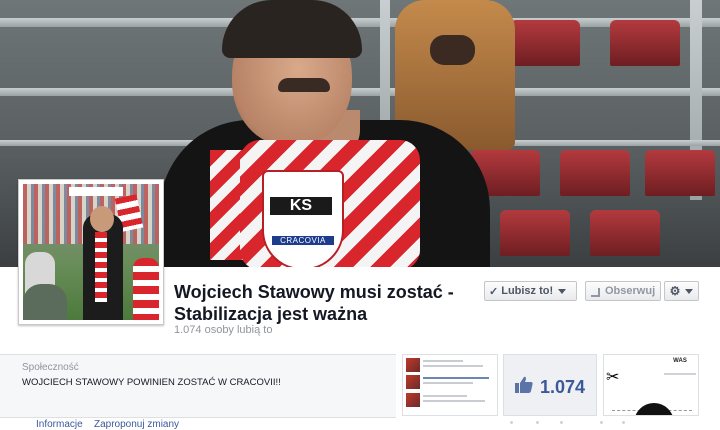 The height and width of the screenshot is (430, 720). Describe the element at coordinates (50, 367) in the screenshot. I see `page-category: Społeczność` at that location.